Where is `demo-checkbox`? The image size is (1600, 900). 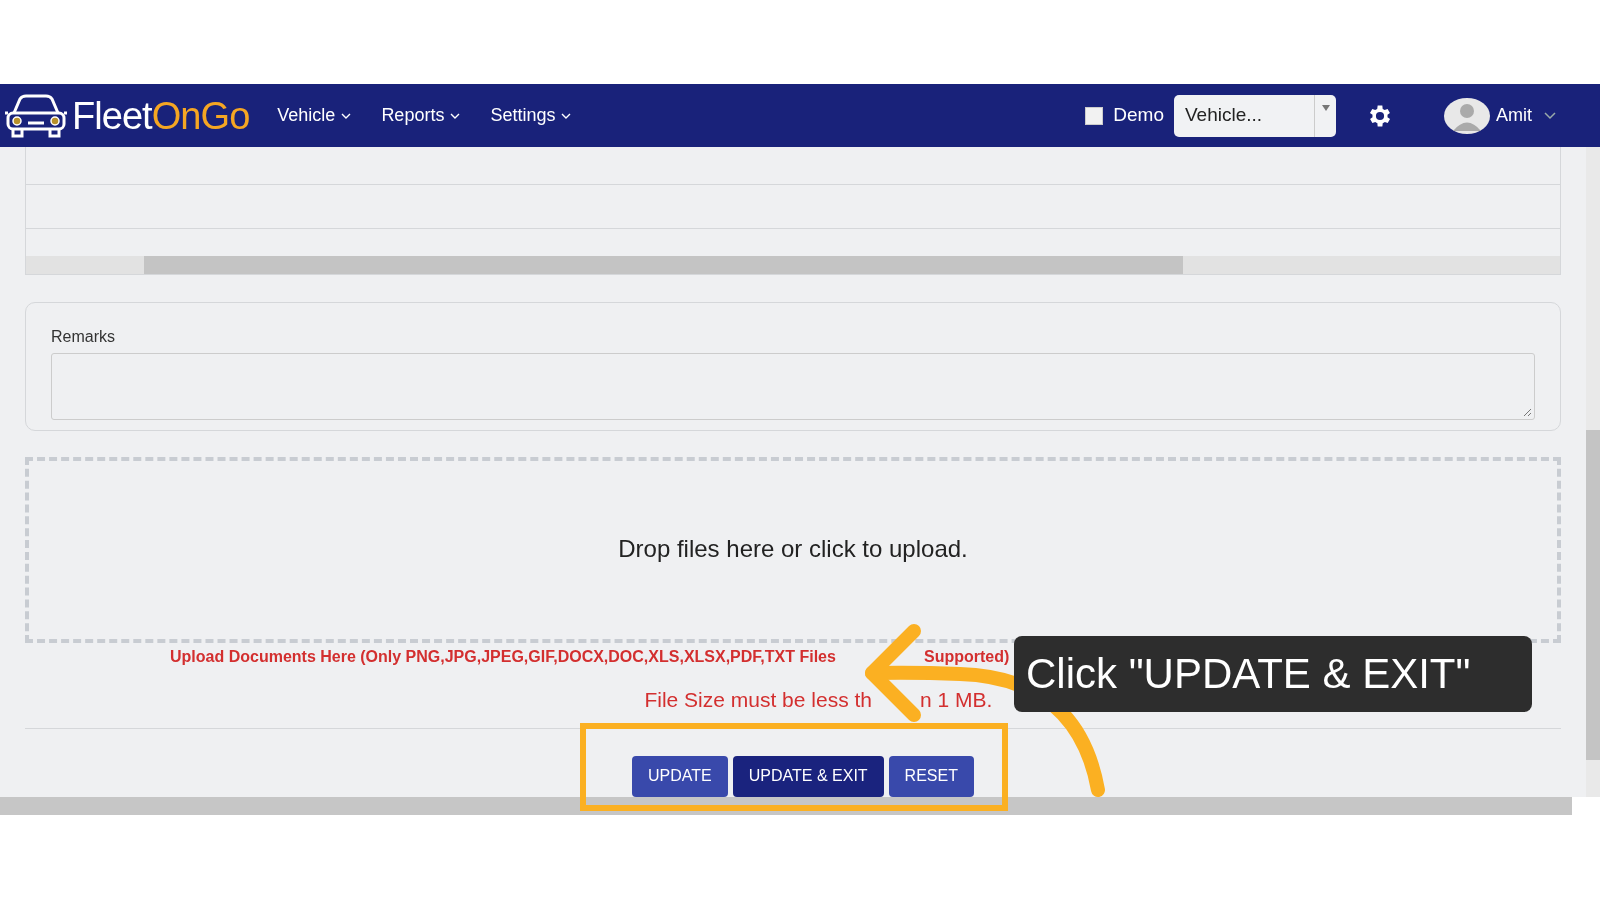 demo-checkbox is located at coordinates (1094, 115).